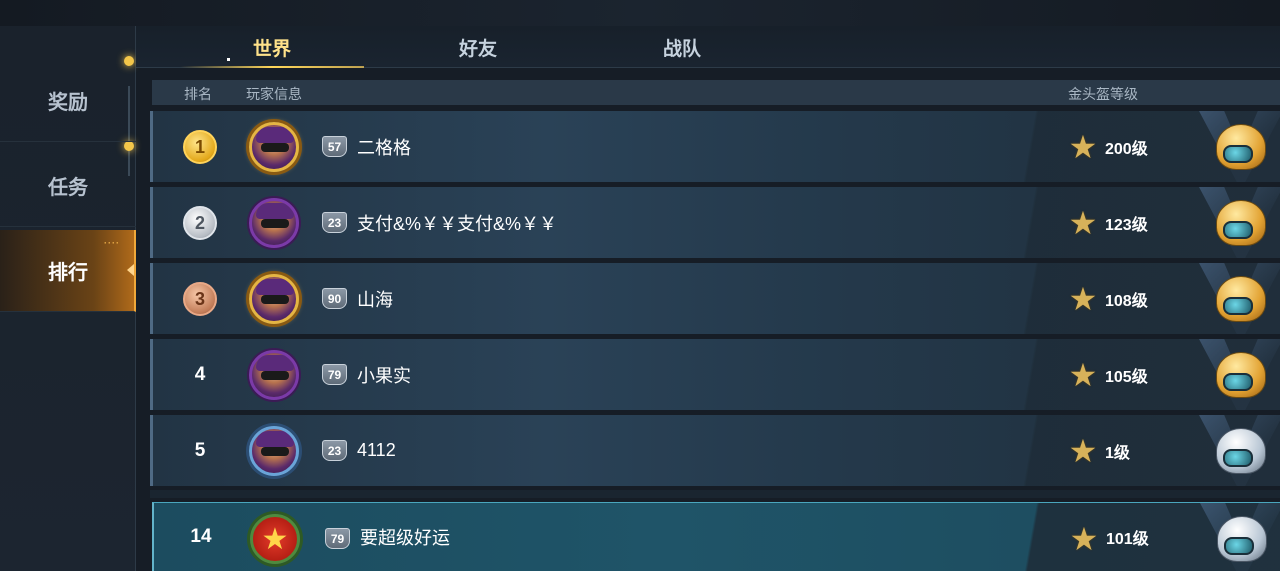  I want to click on tab-label: 好友, so click(477, 49).